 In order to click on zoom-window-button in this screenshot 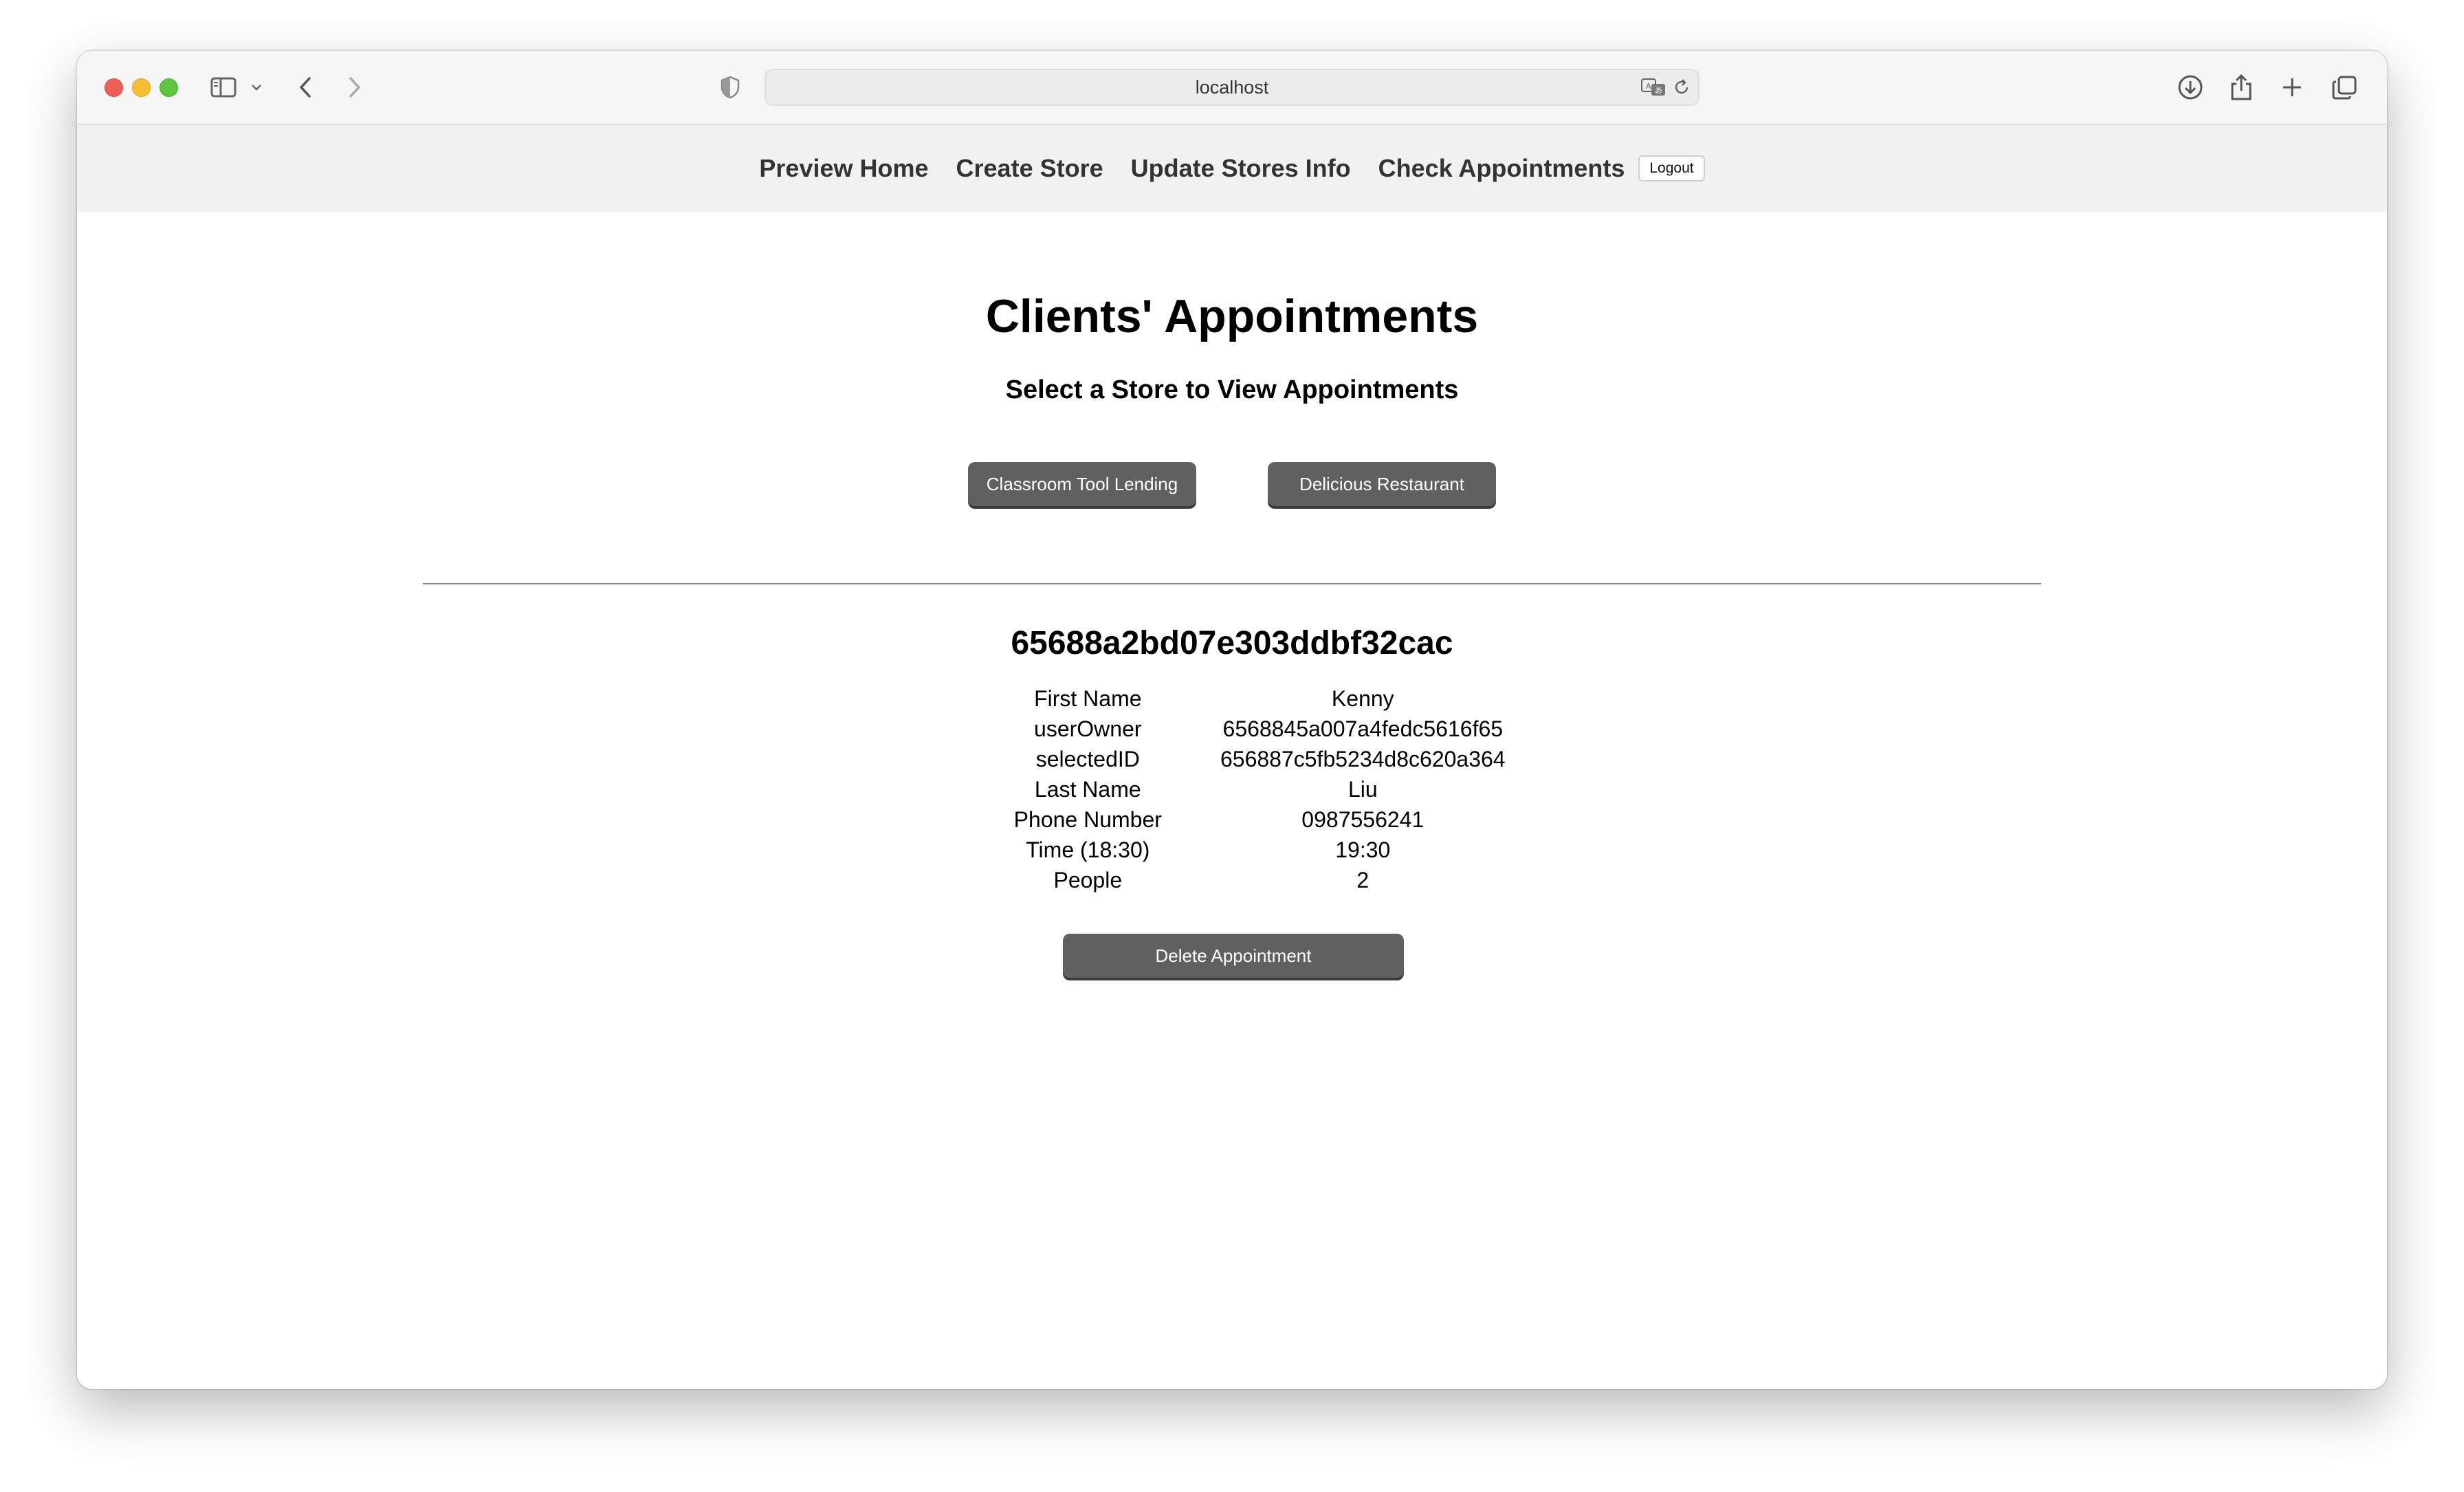, I will do `click(169, 87)`.